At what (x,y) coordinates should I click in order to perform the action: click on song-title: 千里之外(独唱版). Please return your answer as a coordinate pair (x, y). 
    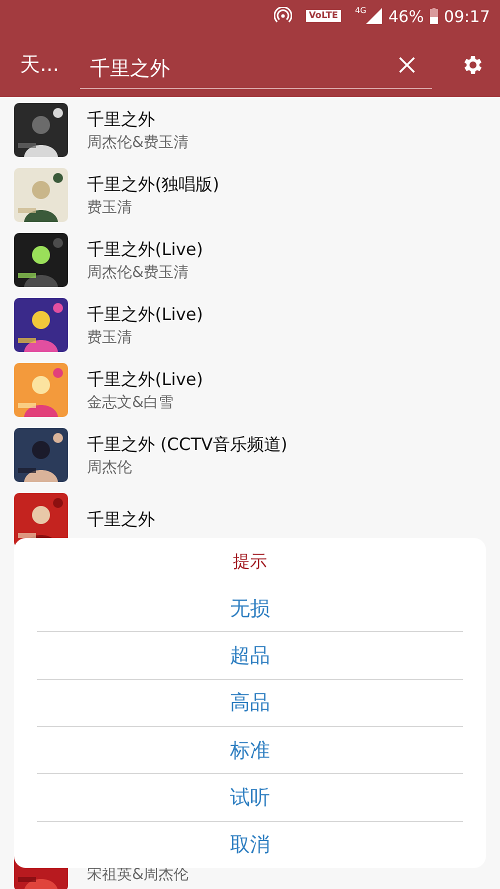
    Looking at the image, I should click on (153, 184).